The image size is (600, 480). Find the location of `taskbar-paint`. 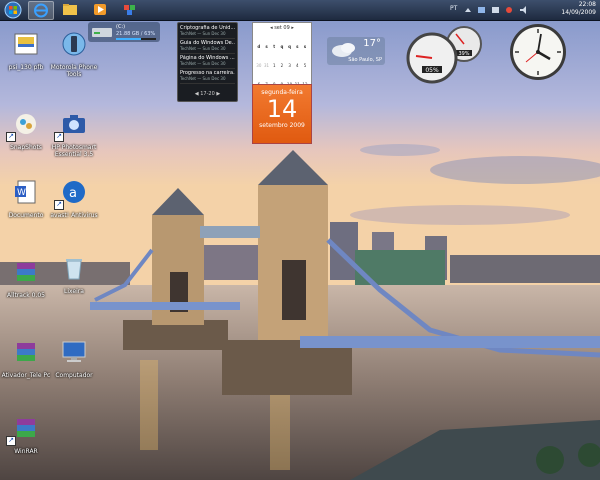

taskbar-paint is located at coordinates (130, 9).